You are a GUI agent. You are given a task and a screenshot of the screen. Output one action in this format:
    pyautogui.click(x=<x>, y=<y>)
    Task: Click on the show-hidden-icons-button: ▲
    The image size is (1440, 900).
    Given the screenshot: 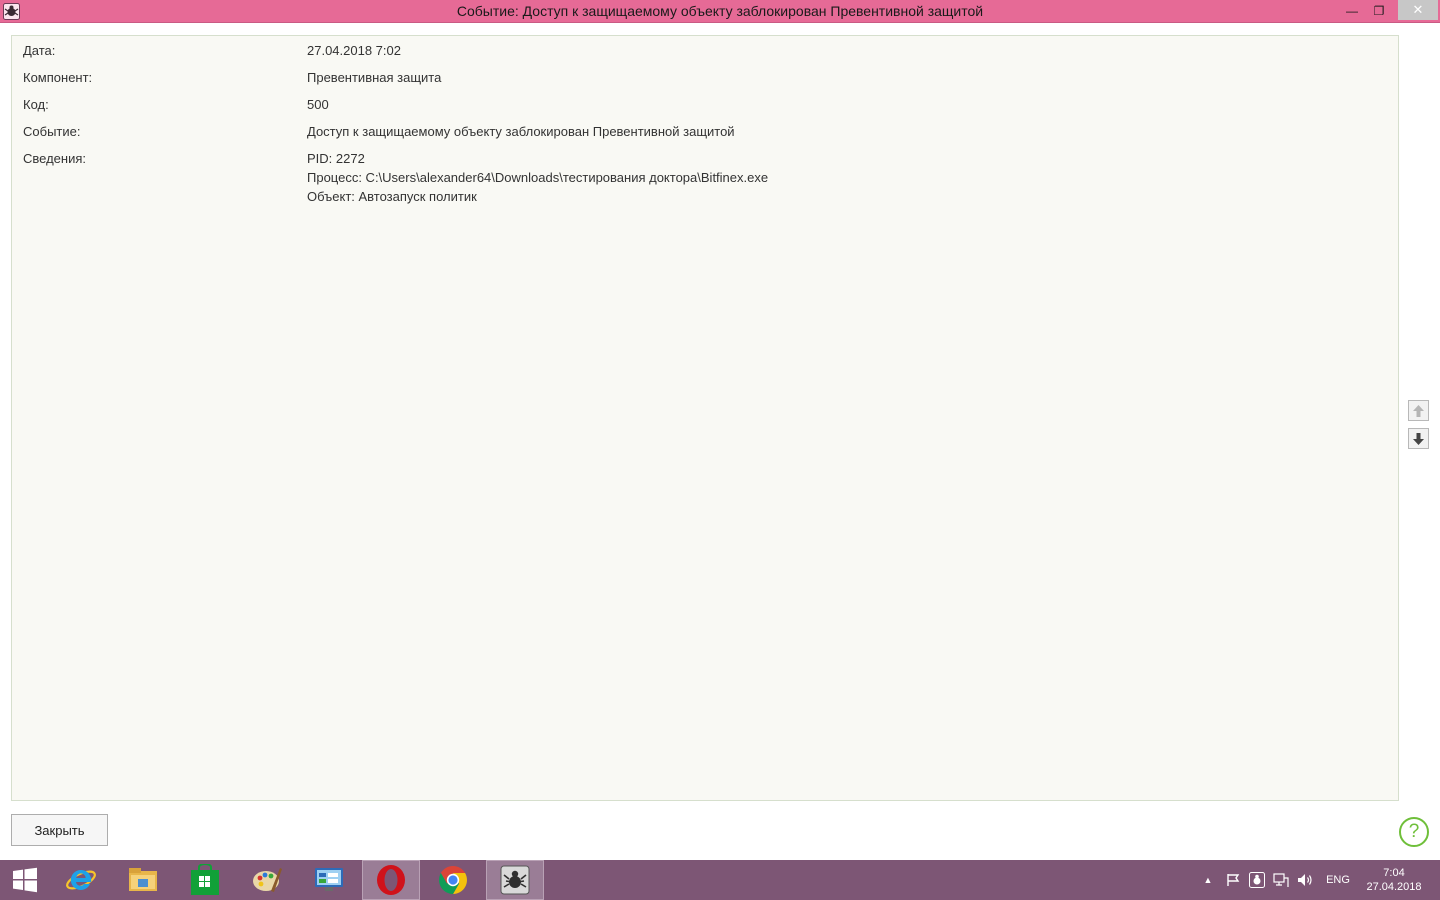 What is the action you would take?
    pyautogui.click(x=1208, y=880)
    